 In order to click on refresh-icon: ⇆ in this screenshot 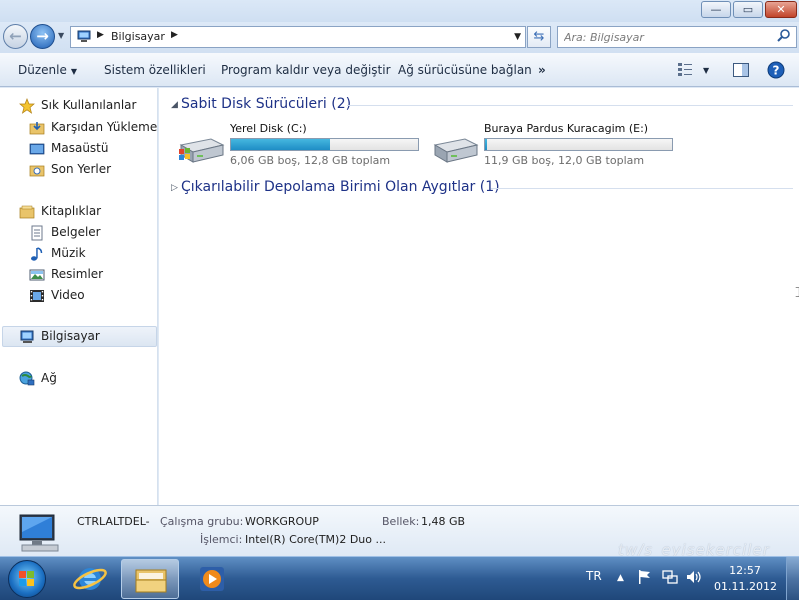, I will do `click(539, 36)`.